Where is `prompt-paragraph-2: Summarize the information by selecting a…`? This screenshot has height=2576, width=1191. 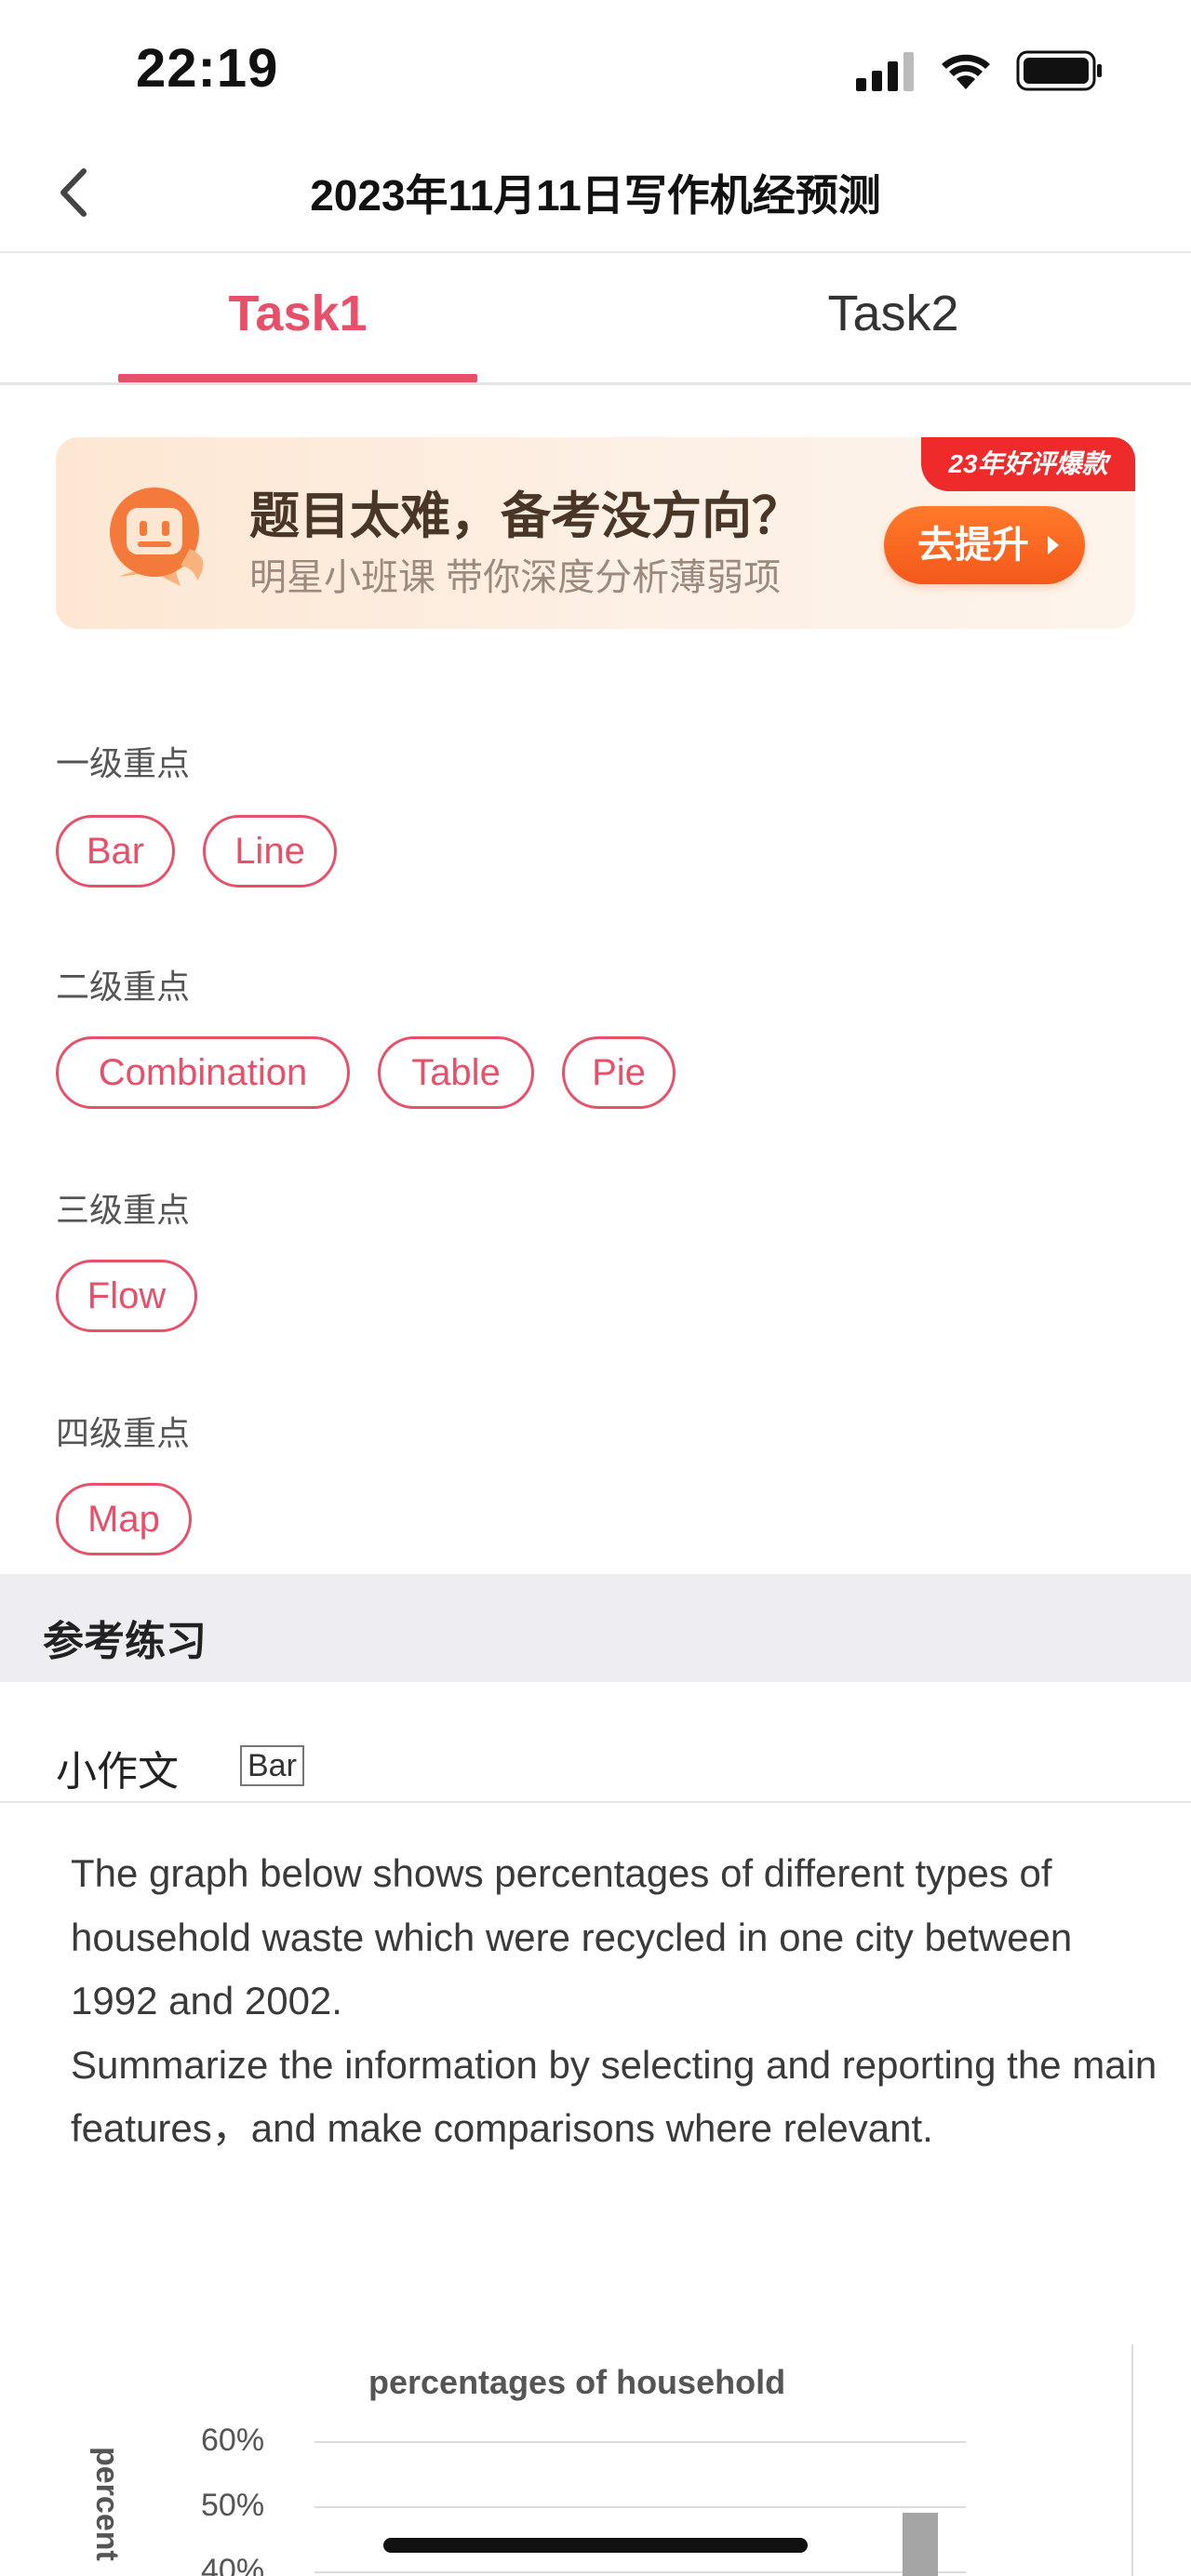
prompt-paragraph-2: Summarize the information by selecting a… is located at coordinates (614, 2096).